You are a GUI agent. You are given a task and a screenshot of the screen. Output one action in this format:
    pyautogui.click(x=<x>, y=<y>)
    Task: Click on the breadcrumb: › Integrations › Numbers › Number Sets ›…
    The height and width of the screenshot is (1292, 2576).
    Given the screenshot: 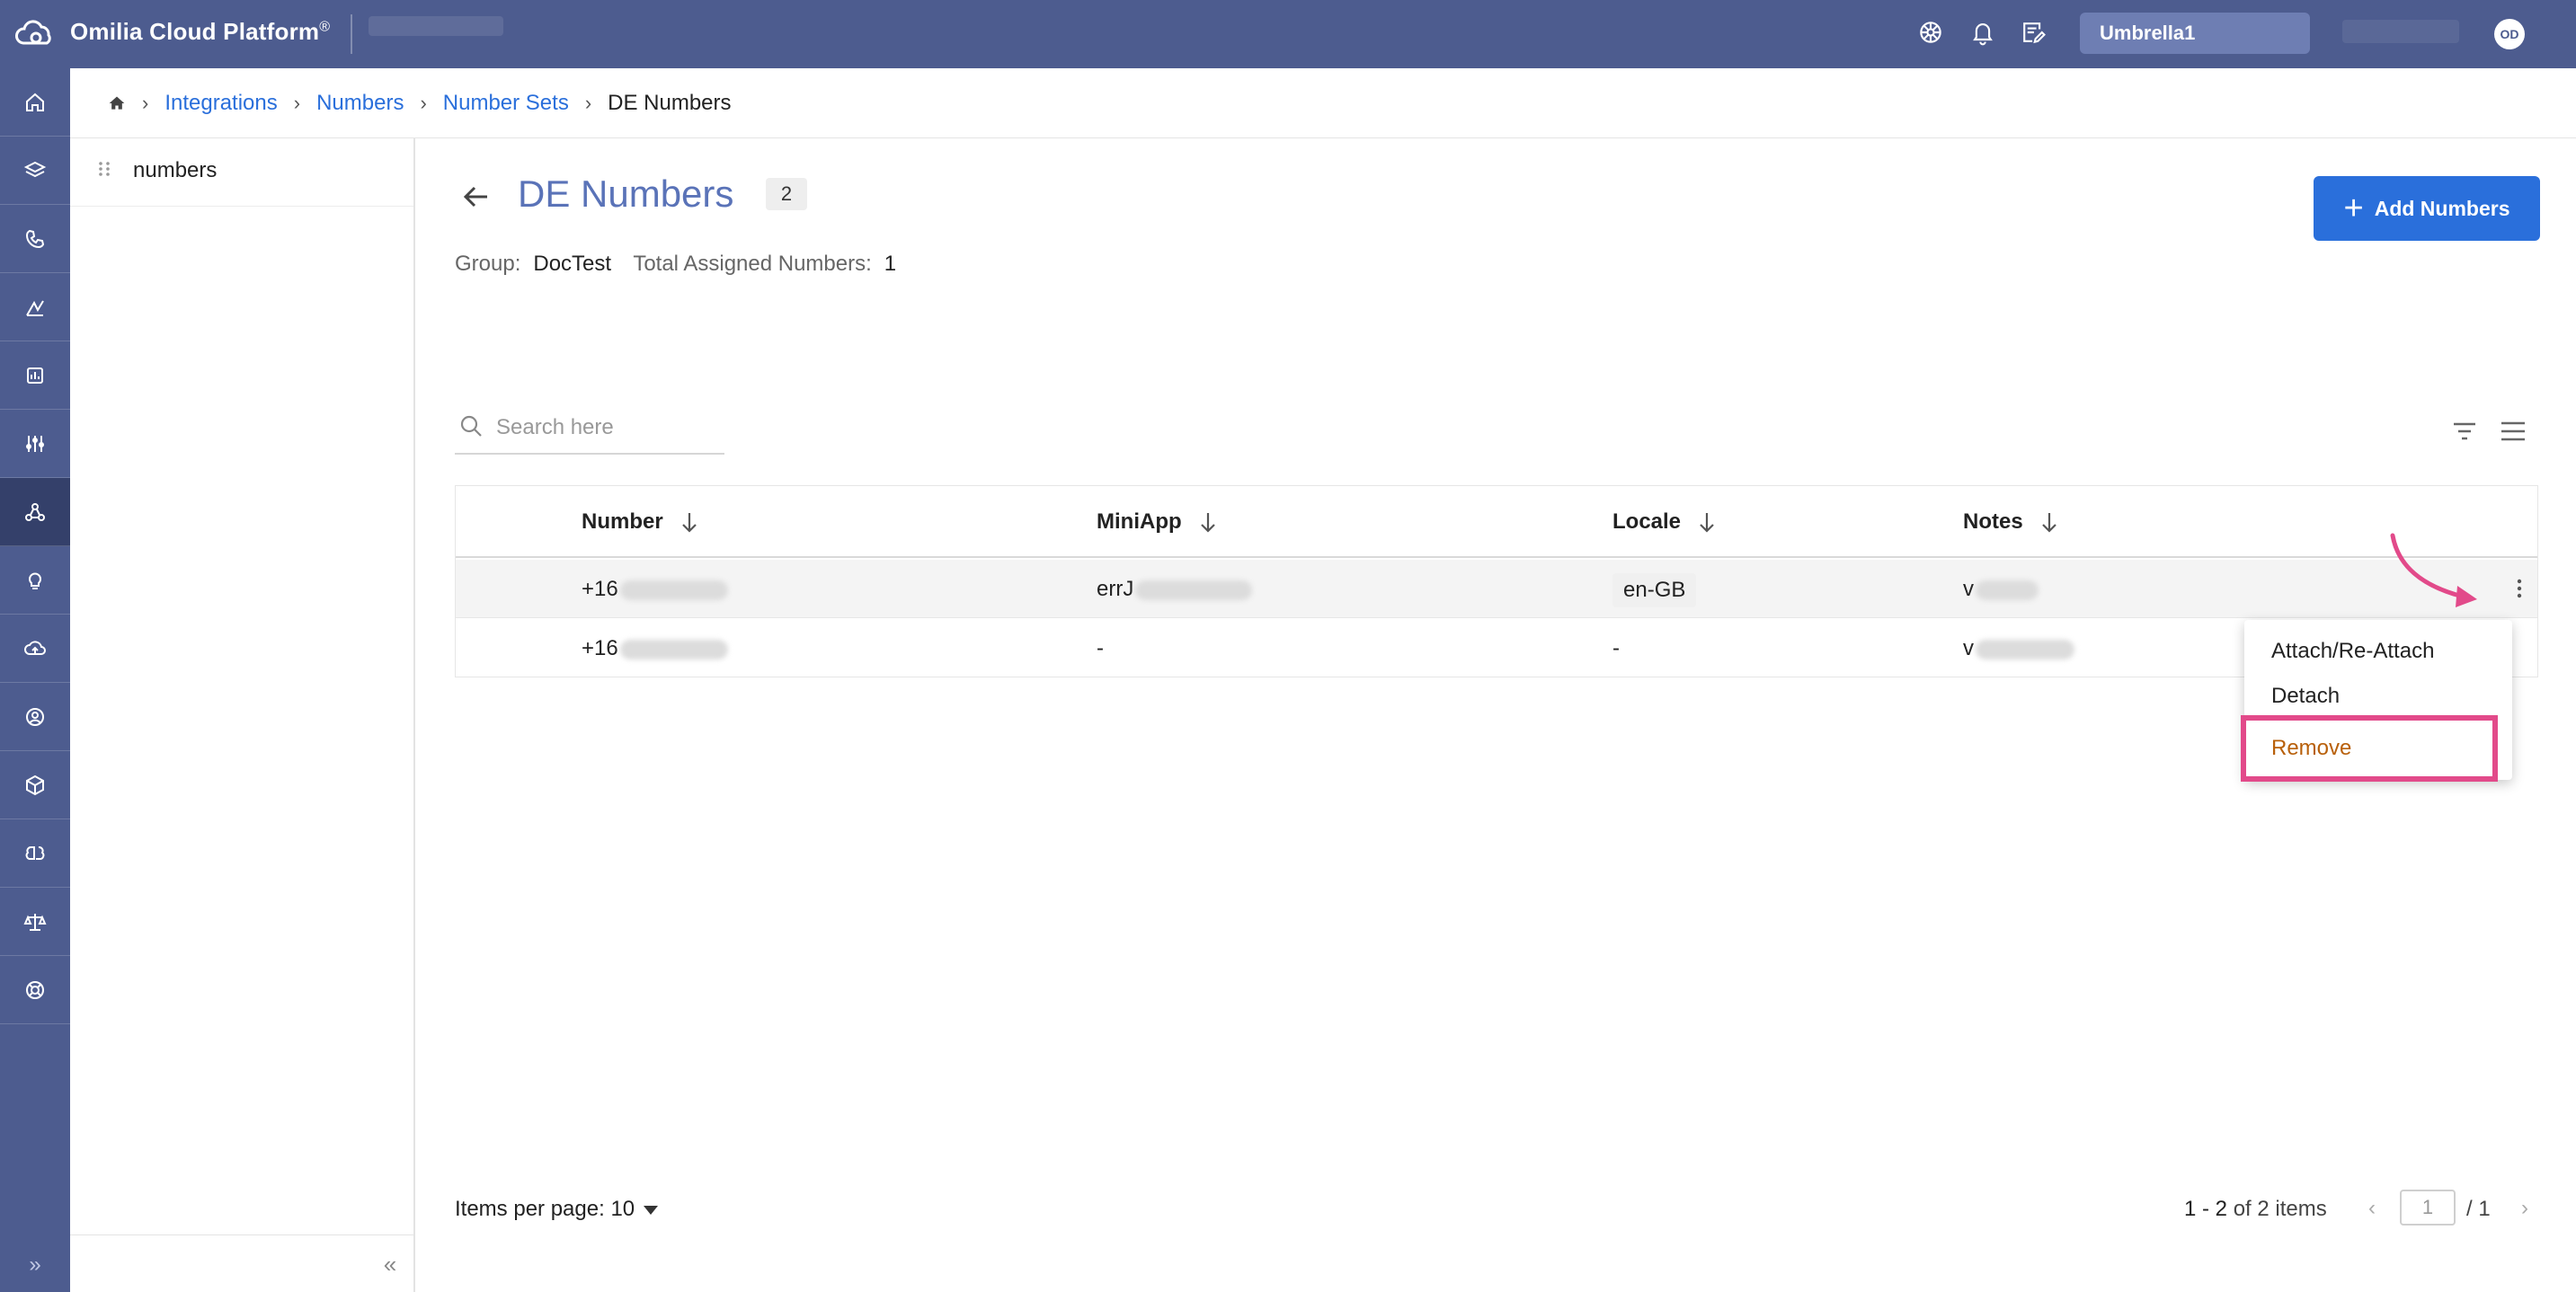 What is the action you would take?
    pyautogui.click(x=1323, y=103)
    